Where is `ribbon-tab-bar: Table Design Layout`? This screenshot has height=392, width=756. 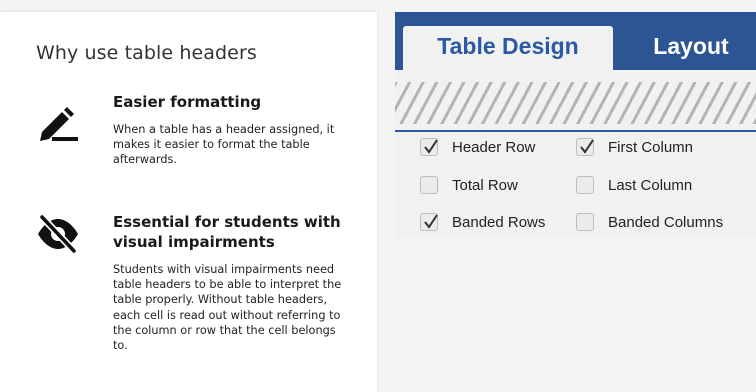
ribbon-tab-bar: Table Design Layout is located at coordinates (575, 41).